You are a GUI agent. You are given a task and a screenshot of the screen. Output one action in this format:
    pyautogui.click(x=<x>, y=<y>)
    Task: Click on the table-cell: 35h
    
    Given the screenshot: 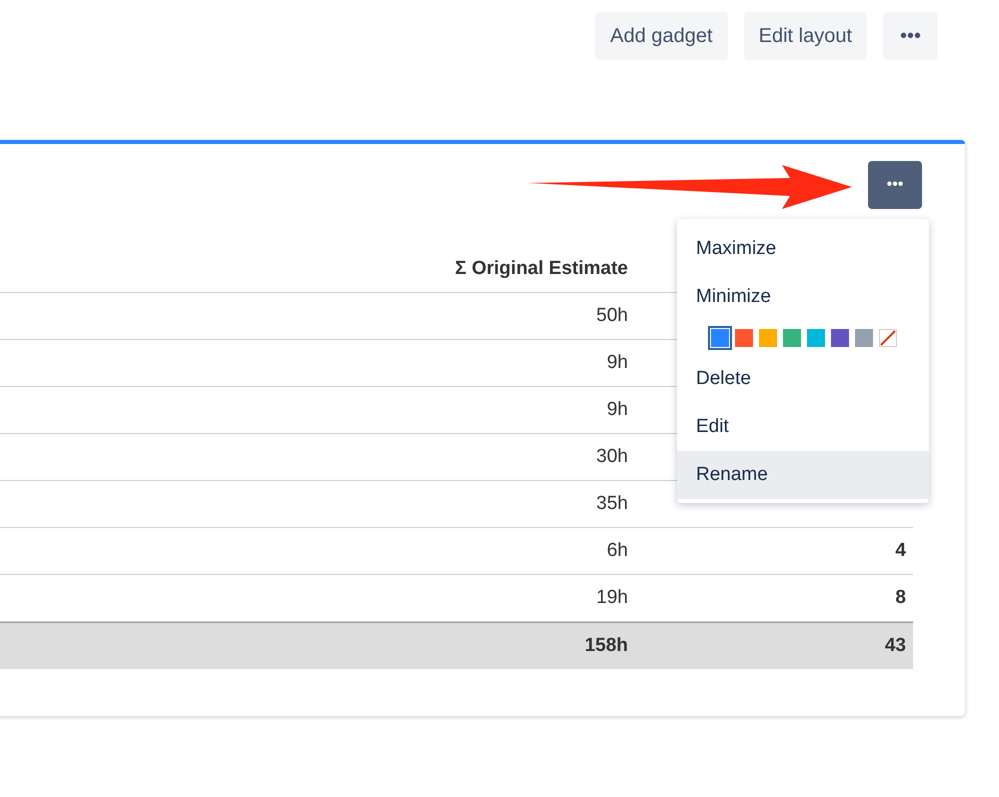 What is the action you would take?
    pyautogui.click(x=314, y=504)
    